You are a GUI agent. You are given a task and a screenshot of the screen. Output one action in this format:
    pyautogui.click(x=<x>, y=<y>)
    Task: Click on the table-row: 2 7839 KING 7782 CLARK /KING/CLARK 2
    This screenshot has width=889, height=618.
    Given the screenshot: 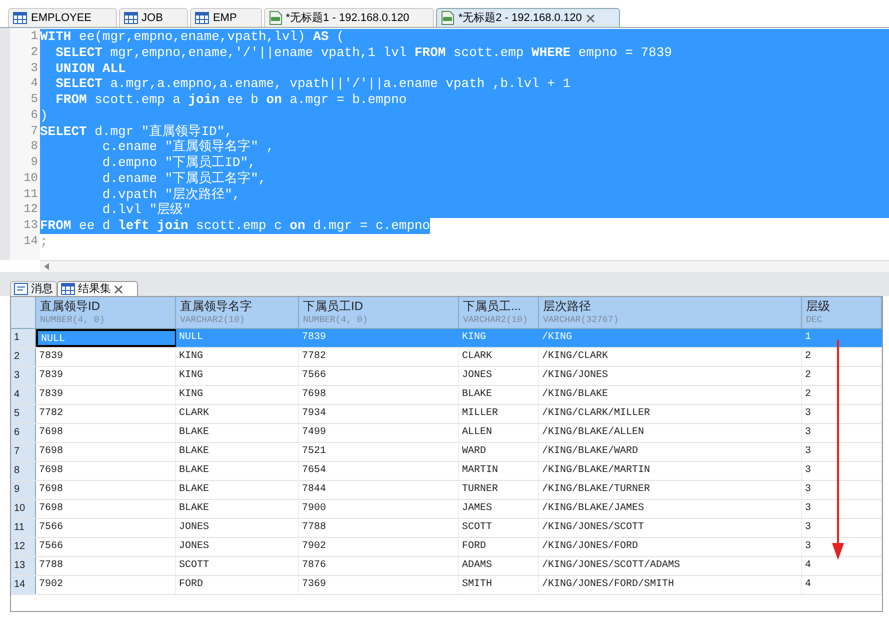 What is the action you would take?
    pyautogui.click(x=446, y=357)
    